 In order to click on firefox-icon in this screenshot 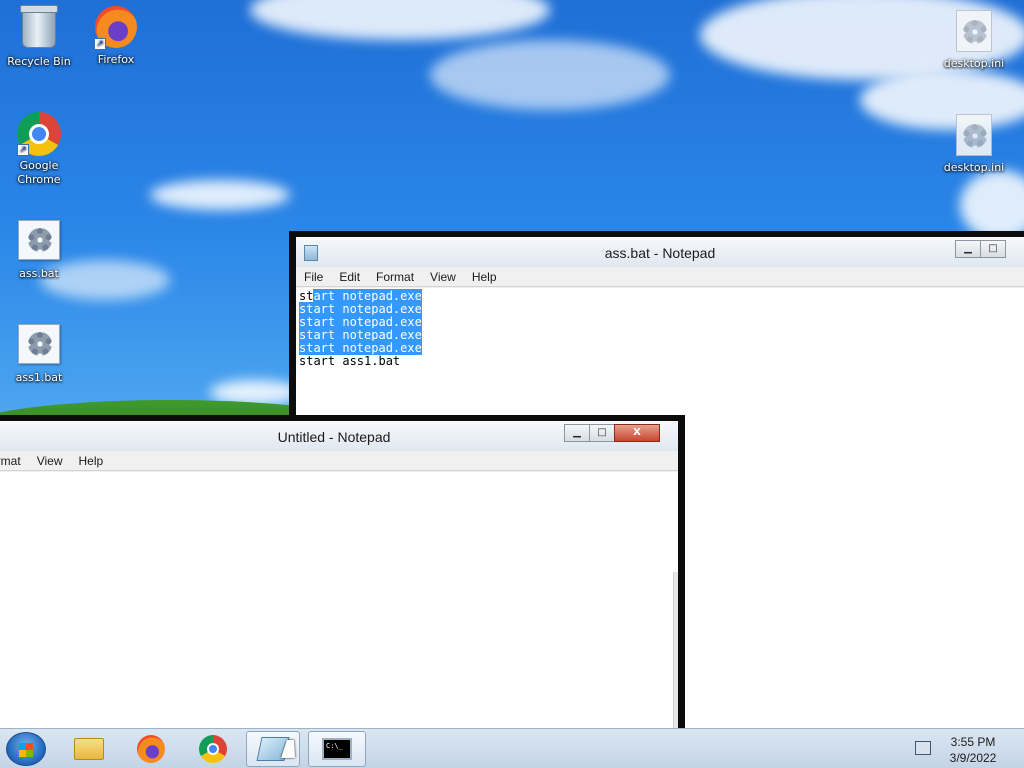, I will do `click(151, 749)`.